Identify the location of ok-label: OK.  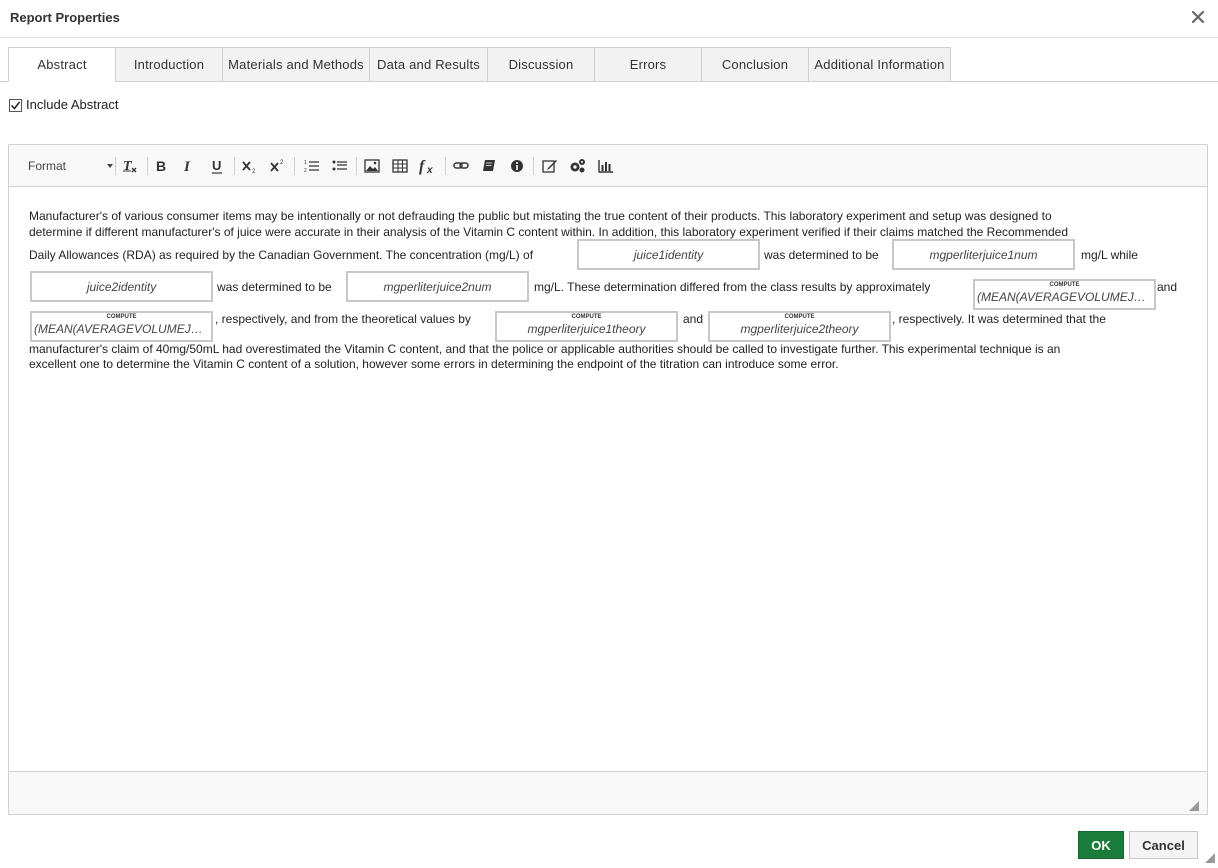
(1101, 845).